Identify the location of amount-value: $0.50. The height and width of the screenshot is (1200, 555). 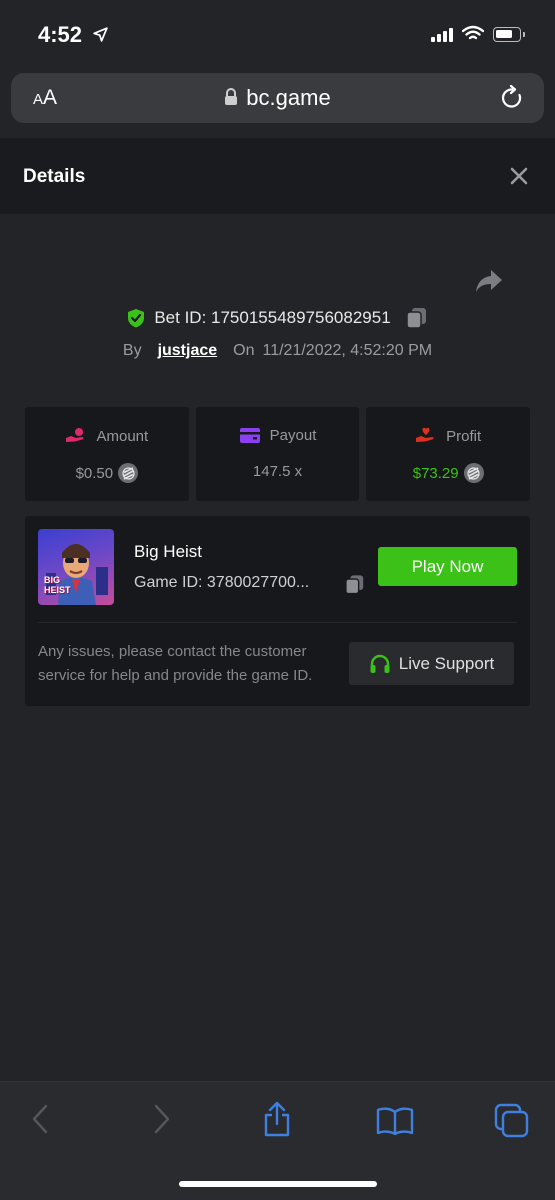
(94, 473).